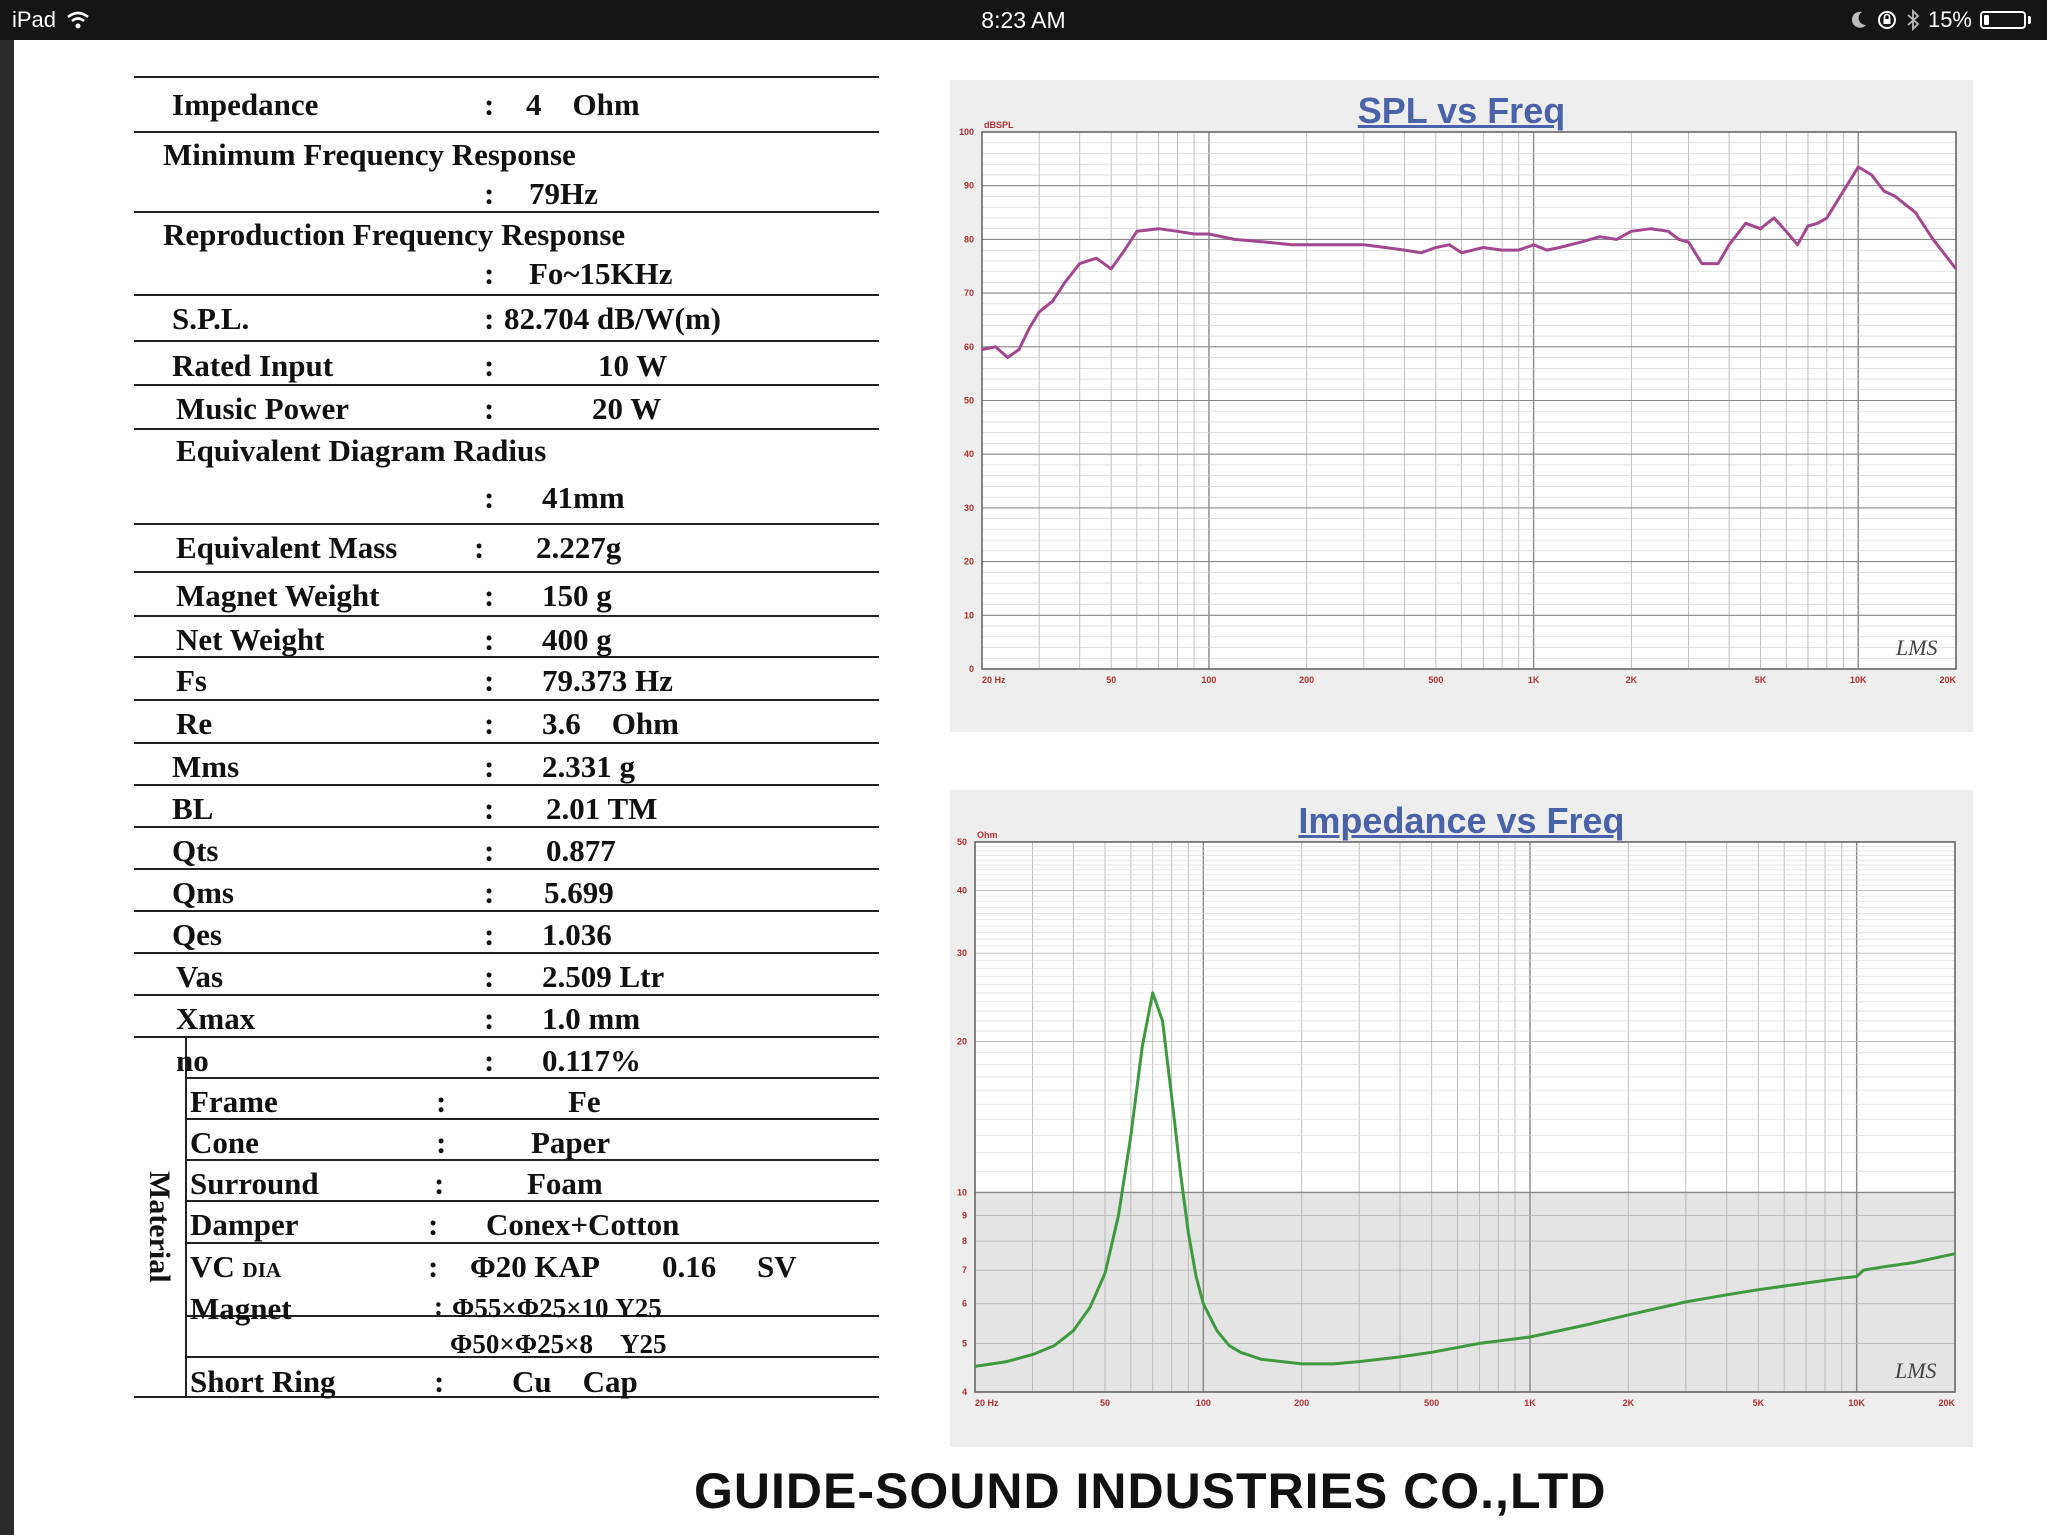  I want to click on impedance-y-tick-label: 6, so click(964, 1304).